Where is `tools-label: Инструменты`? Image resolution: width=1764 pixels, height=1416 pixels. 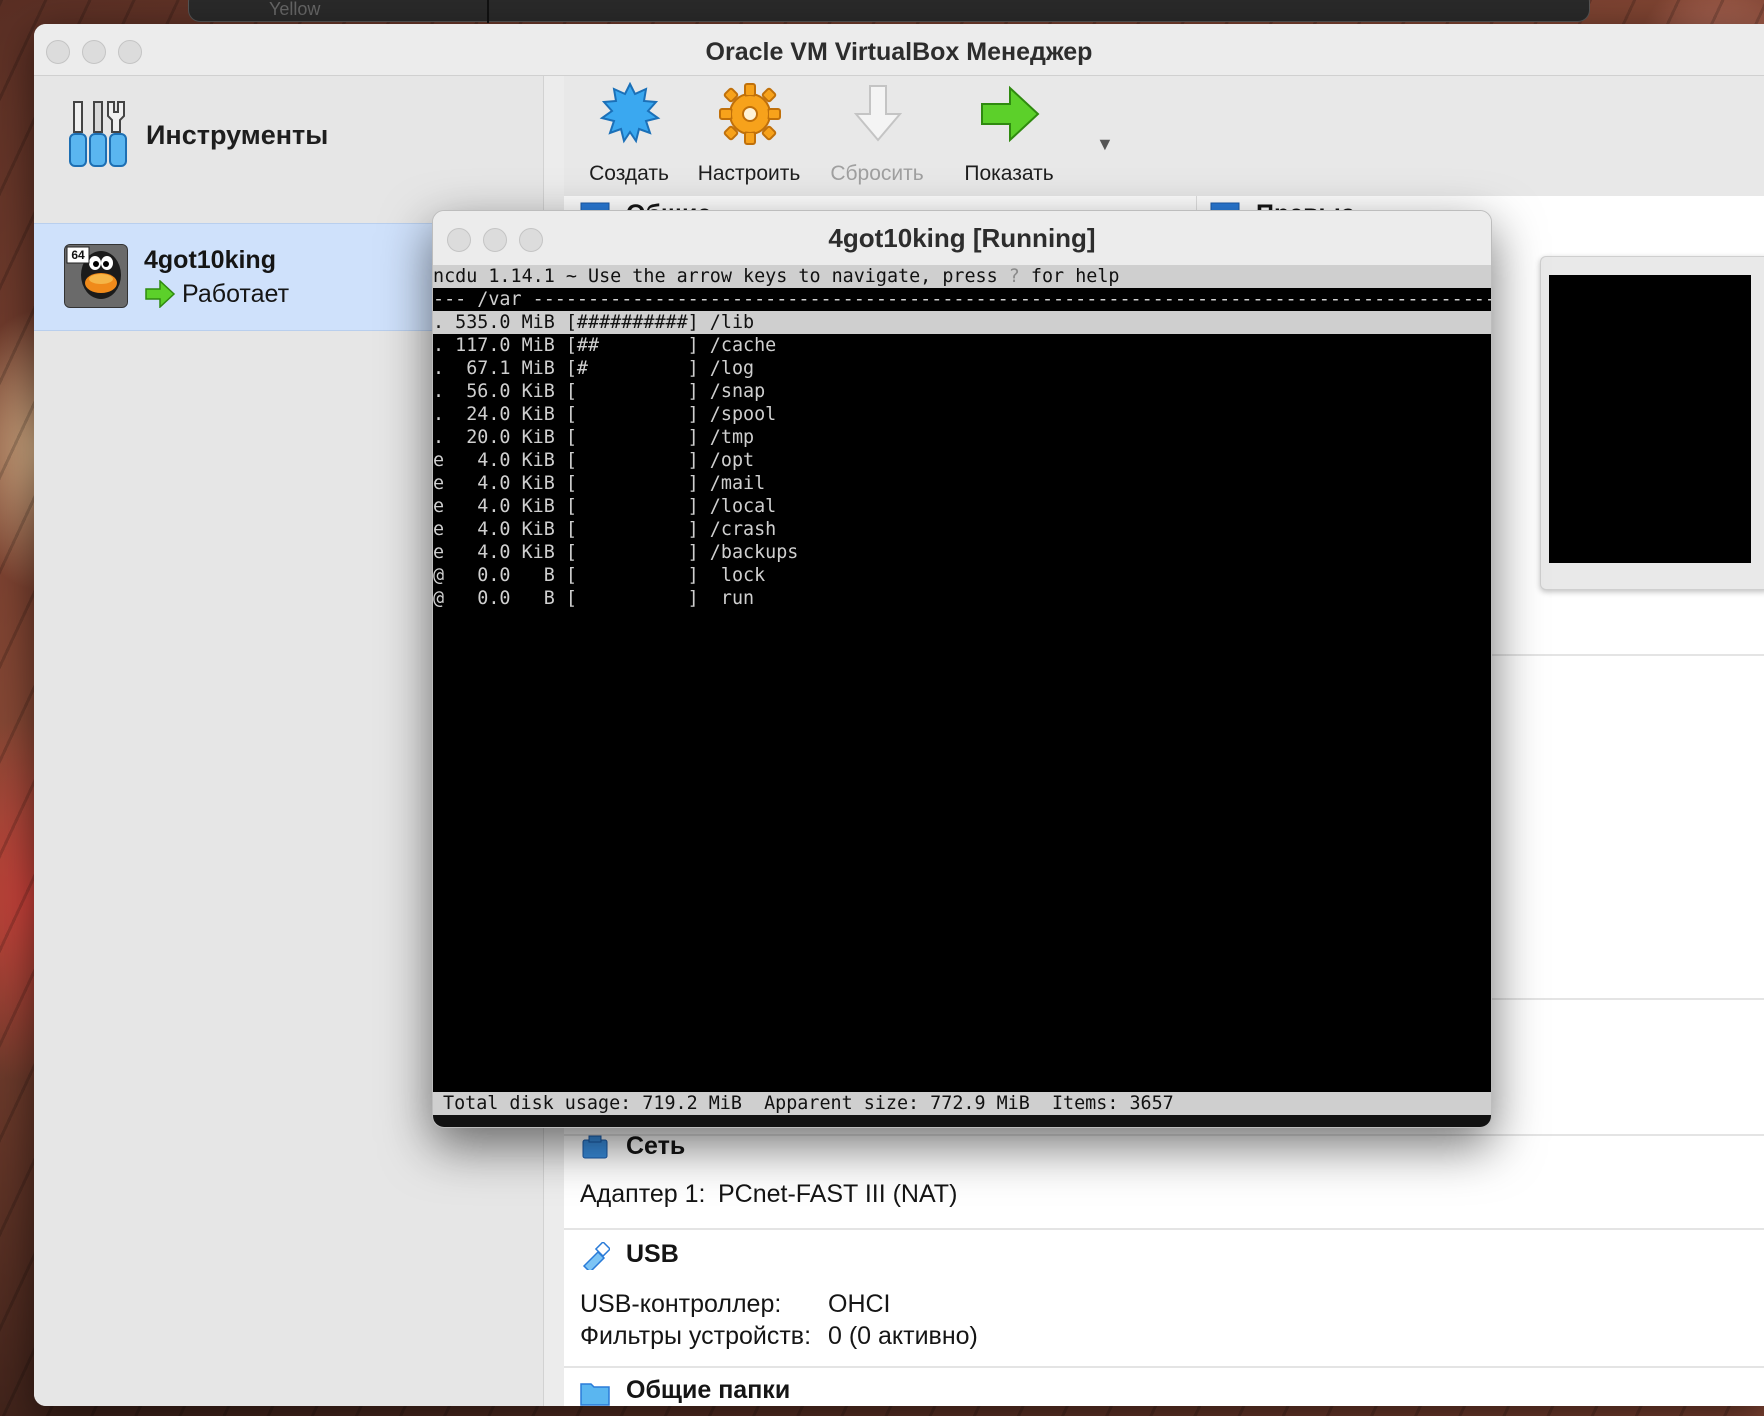
tools-label: Инструменты is located at coordinates (237, 135).